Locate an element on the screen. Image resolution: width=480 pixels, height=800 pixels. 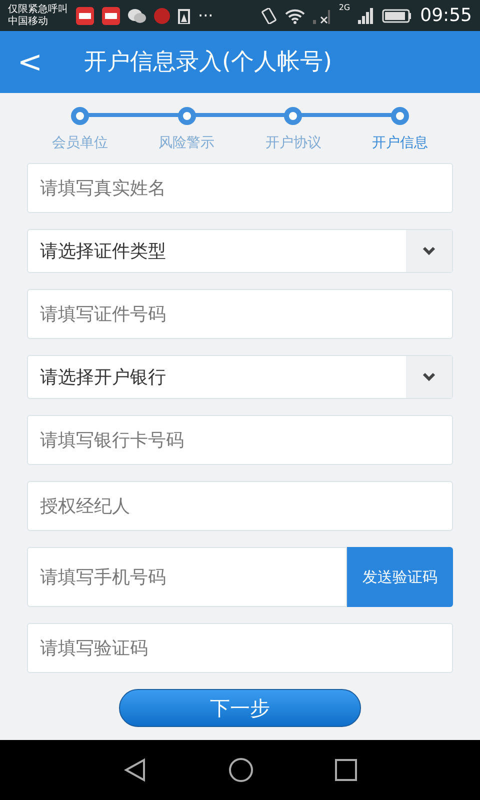
no-signal-icon is located at coordinates (321, 16).